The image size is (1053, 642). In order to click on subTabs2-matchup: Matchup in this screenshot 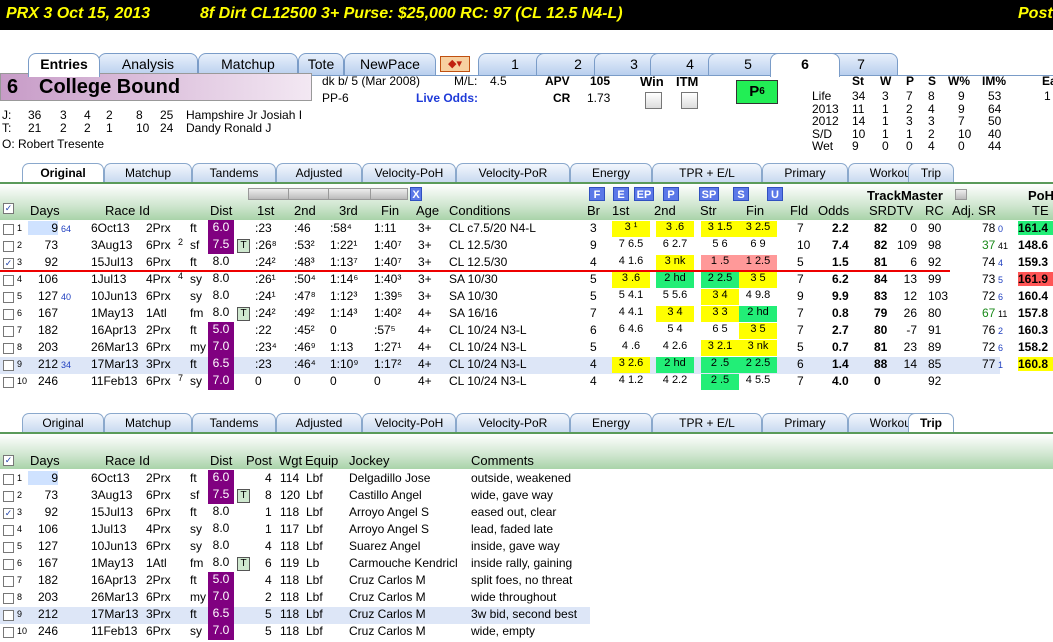, I will do `click(148, 423)`.